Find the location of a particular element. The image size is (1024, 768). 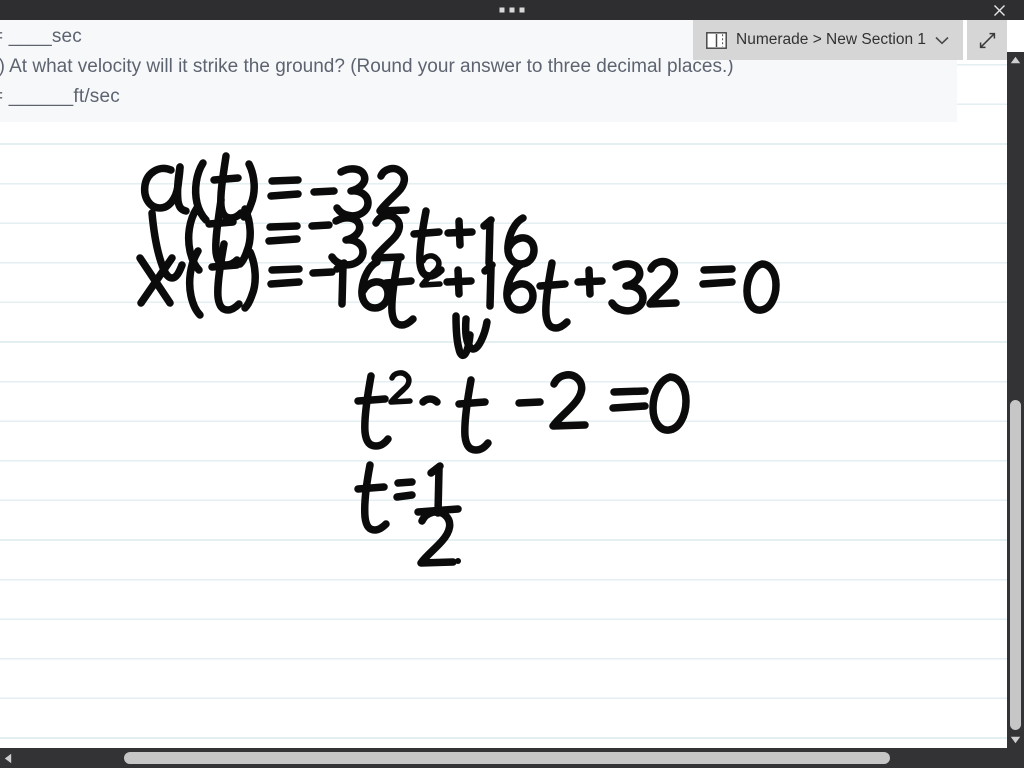

question-answer-line-b: = ______ft/sec is located at coordinates (60, 96).